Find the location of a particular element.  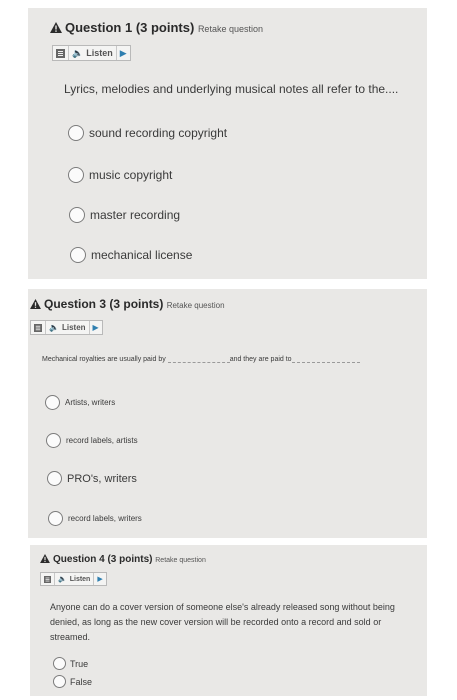

question-3-header: Question 3 (3 points) Retake question is located at coordinates (127, 304).